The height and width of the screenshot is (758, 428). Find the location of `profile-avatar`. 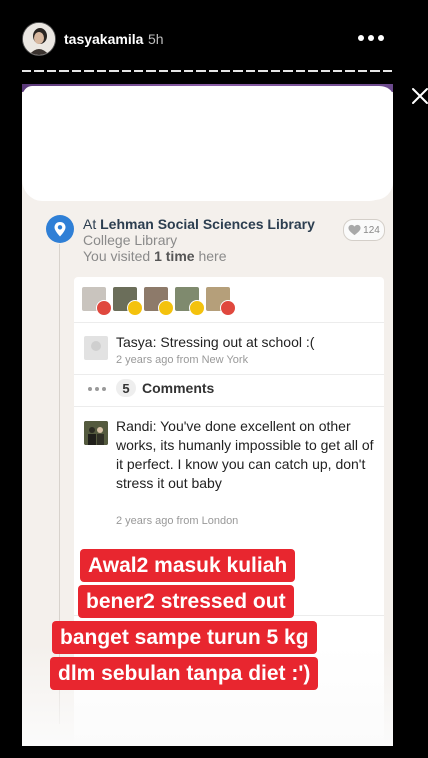

profile-avatar is located at coordinates (39, 39).